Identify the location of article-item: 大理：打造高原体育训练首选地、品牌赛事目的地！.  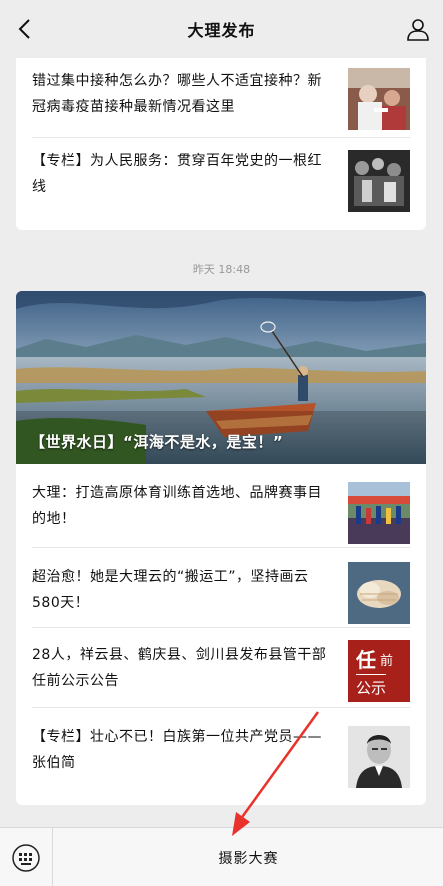
(221, 506).